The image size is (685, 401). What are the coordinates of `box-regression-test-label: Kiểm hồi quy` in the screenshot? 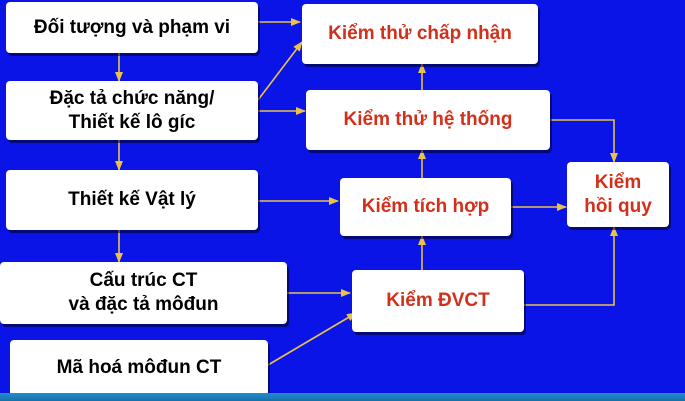 It's located at (618, 194).